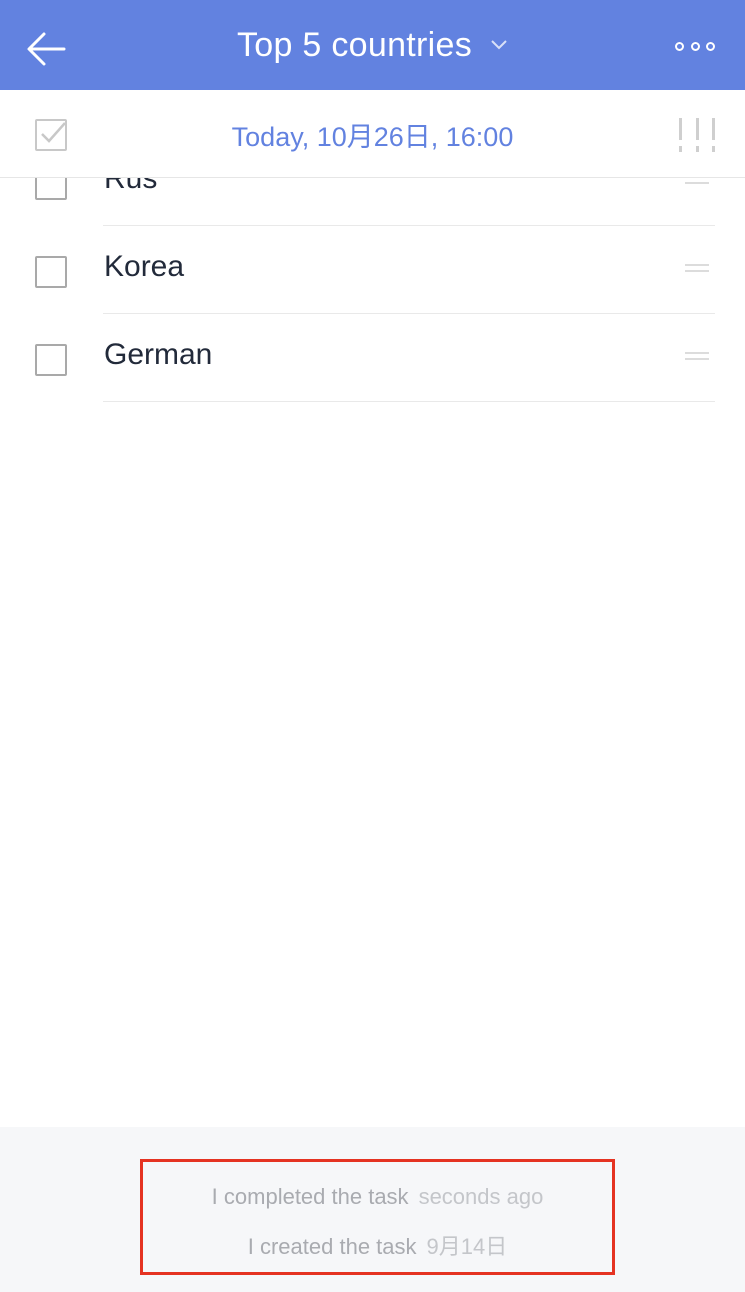 The image size is (745, 1292). I want to click on due-date-container: Today, 10月26日, 16:00, so click(372, 134).